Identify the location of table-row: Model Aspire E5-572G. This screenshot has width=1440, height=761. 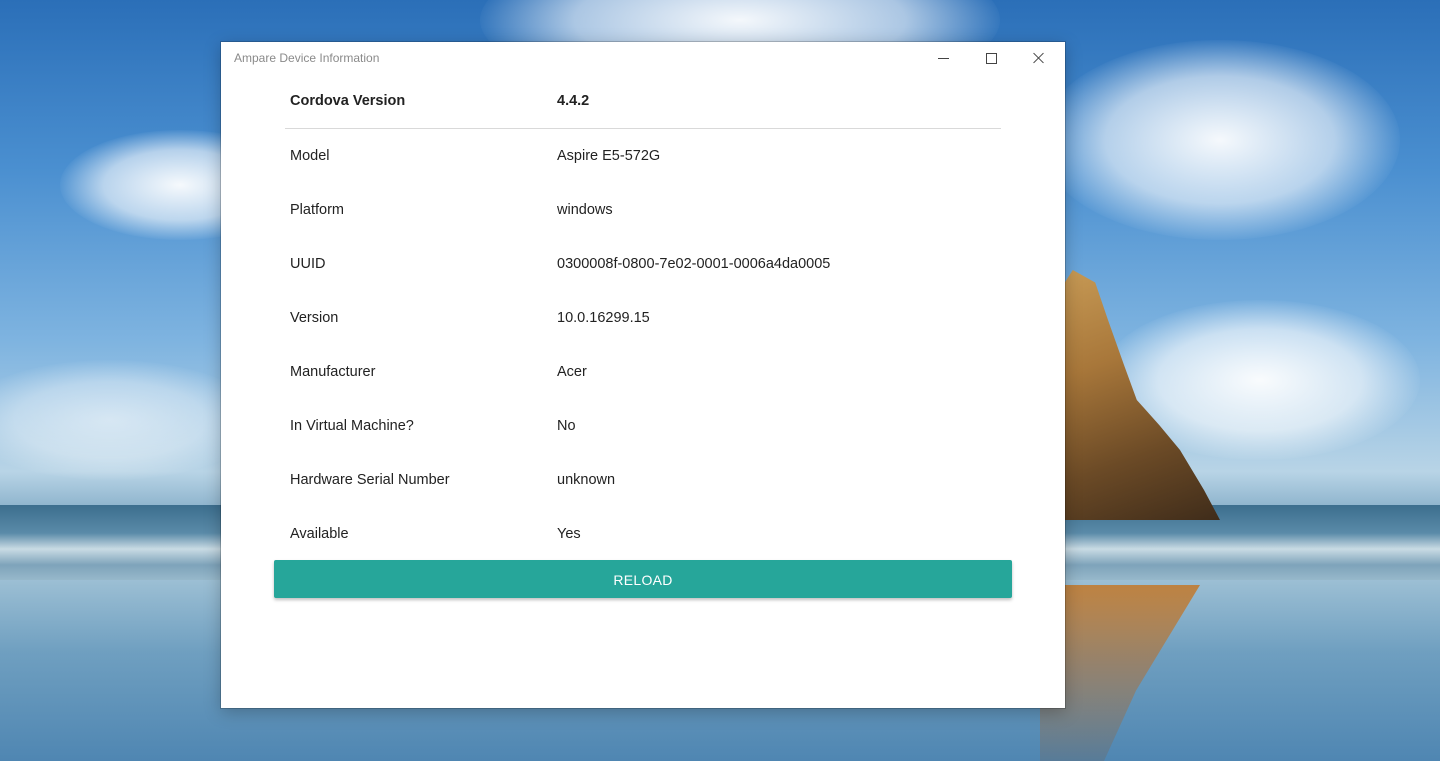
(643, 156).